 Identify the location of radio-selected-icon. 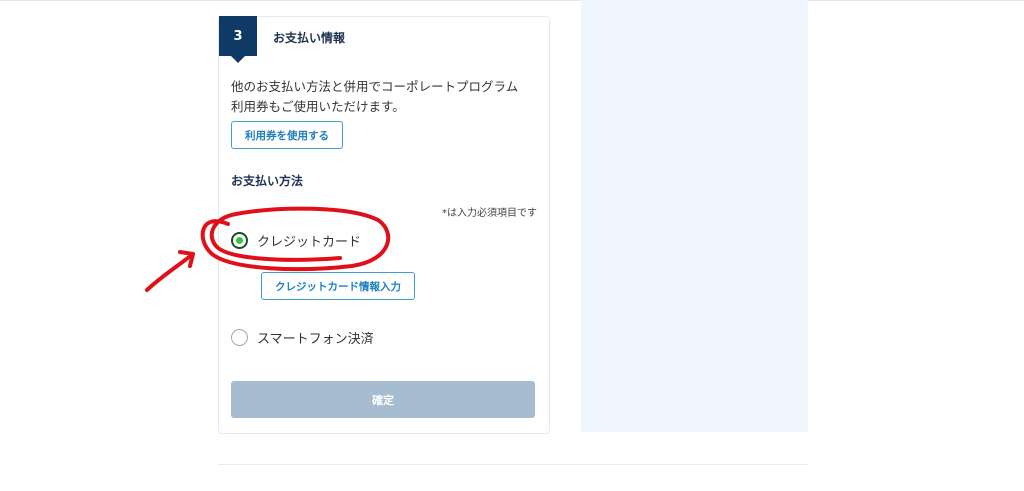
(239, 240).